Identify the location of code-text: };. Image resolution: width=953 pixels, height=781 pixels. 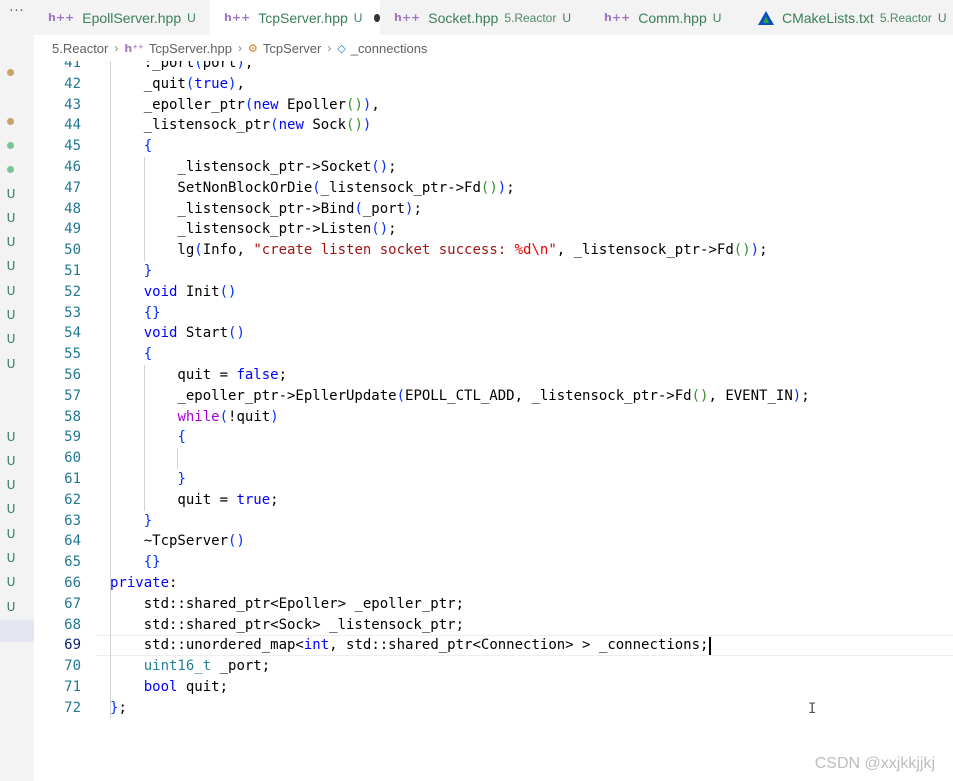
(118, 708).